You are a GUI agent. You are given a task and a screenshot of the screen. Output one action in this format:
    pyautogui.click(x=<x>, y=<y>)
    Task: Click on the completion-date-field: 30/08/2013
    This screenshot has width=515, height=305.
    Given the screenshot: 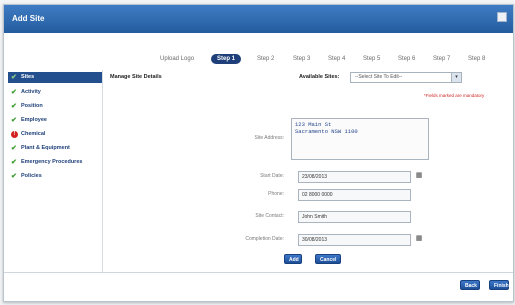 What is the action you would take?
    pyautogui.click(x=354, y=240)
    